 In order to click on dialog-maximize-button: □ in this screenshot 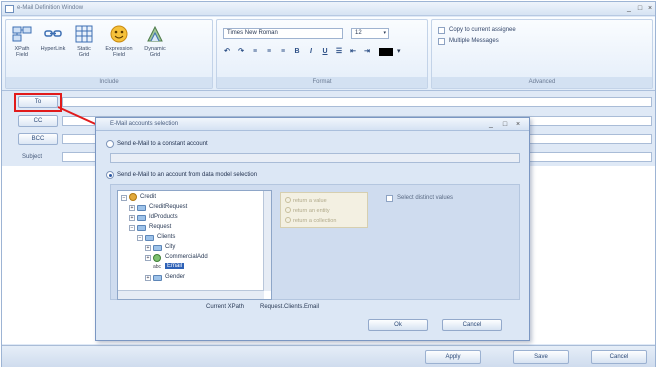, I will do `click(505, 124)`.